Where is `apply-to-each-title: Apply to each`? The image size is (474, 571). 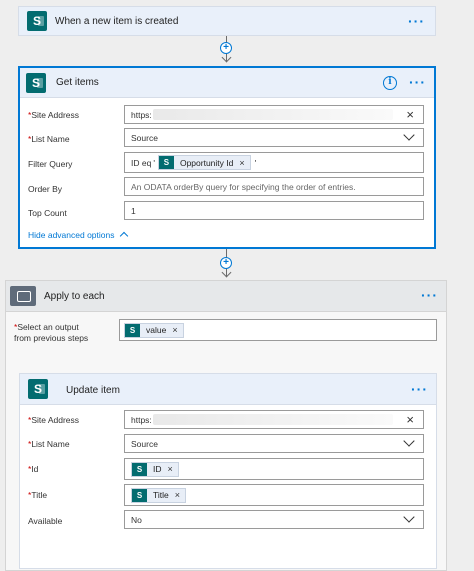
apply-to-each-title: Apply to each is located at coordinates (74, 296).